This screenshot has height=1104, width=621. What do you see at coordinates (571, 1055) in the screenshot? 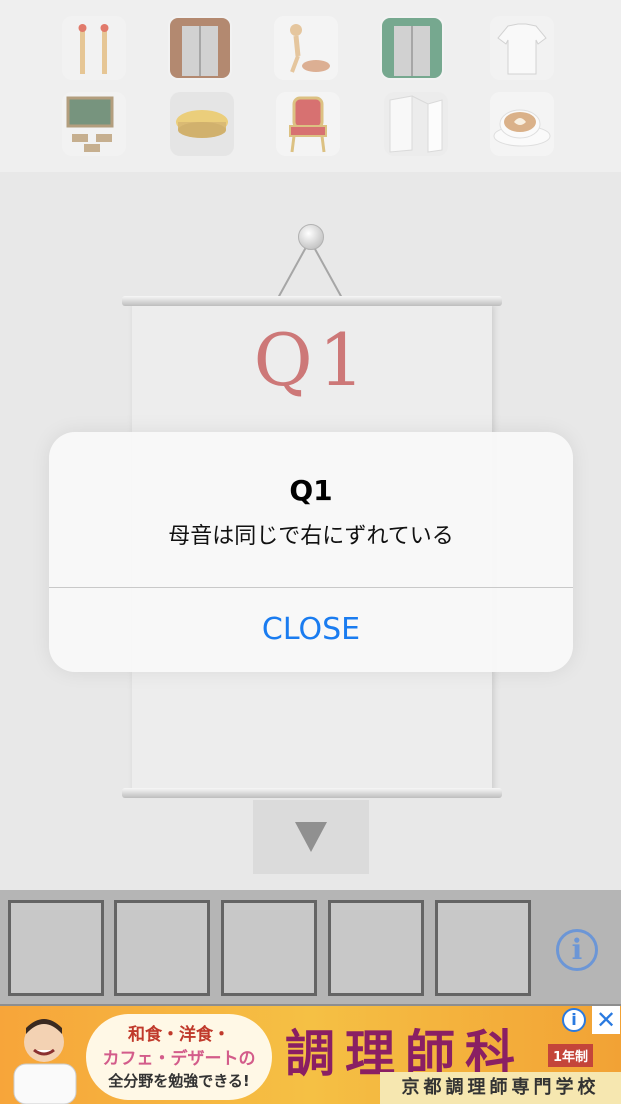
I see `ad-badge: 1年制` at bounding box center [571, 1055].